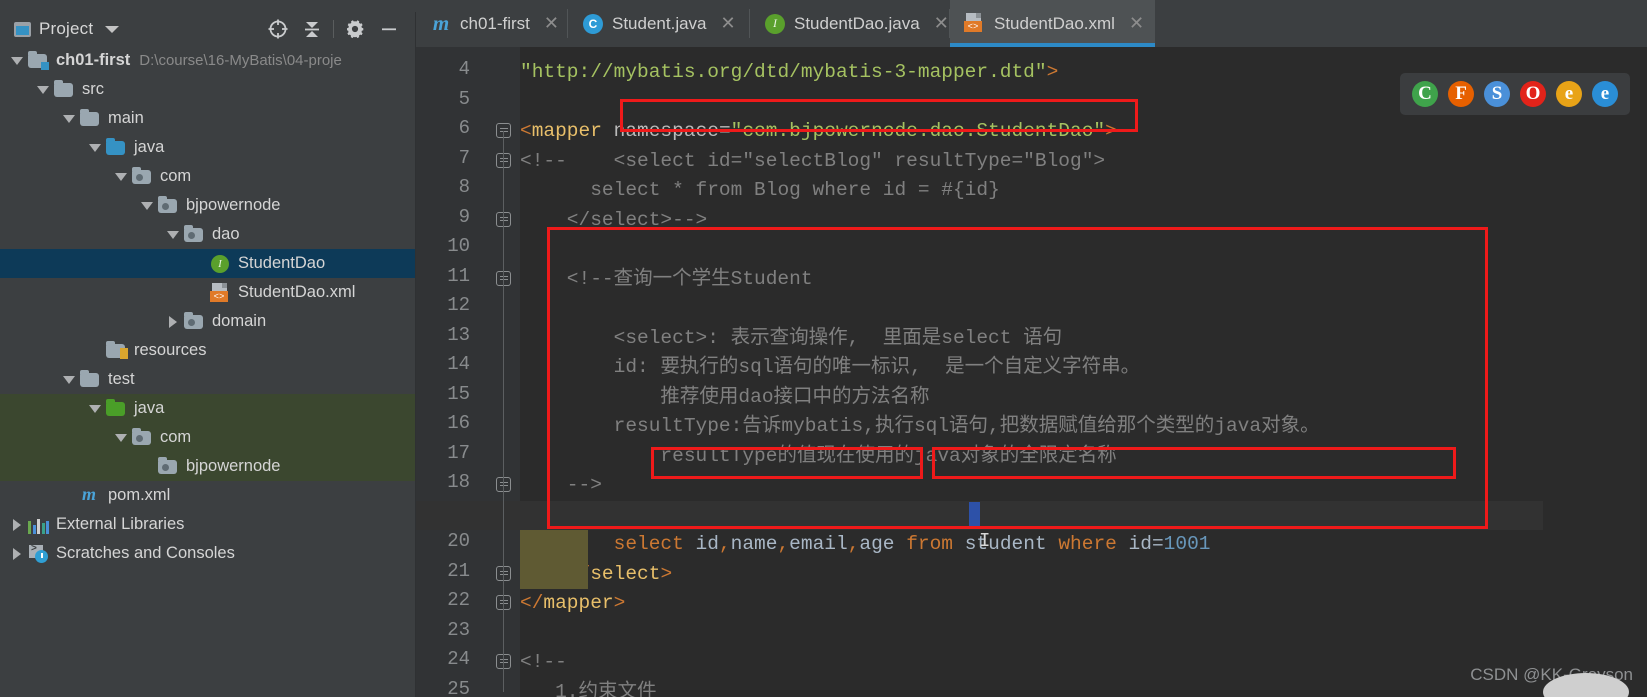  I want to click on code-token: >, so click(666, 573).